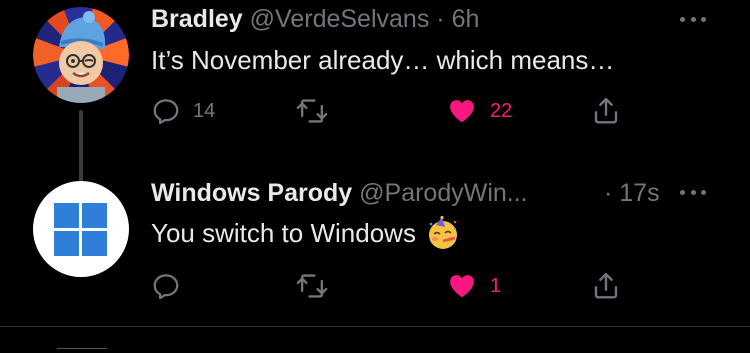  What do you see at coordinates (396, 286) in the screenshot?
I see `tweet-actions: 1` at bounding box center [396, 286].